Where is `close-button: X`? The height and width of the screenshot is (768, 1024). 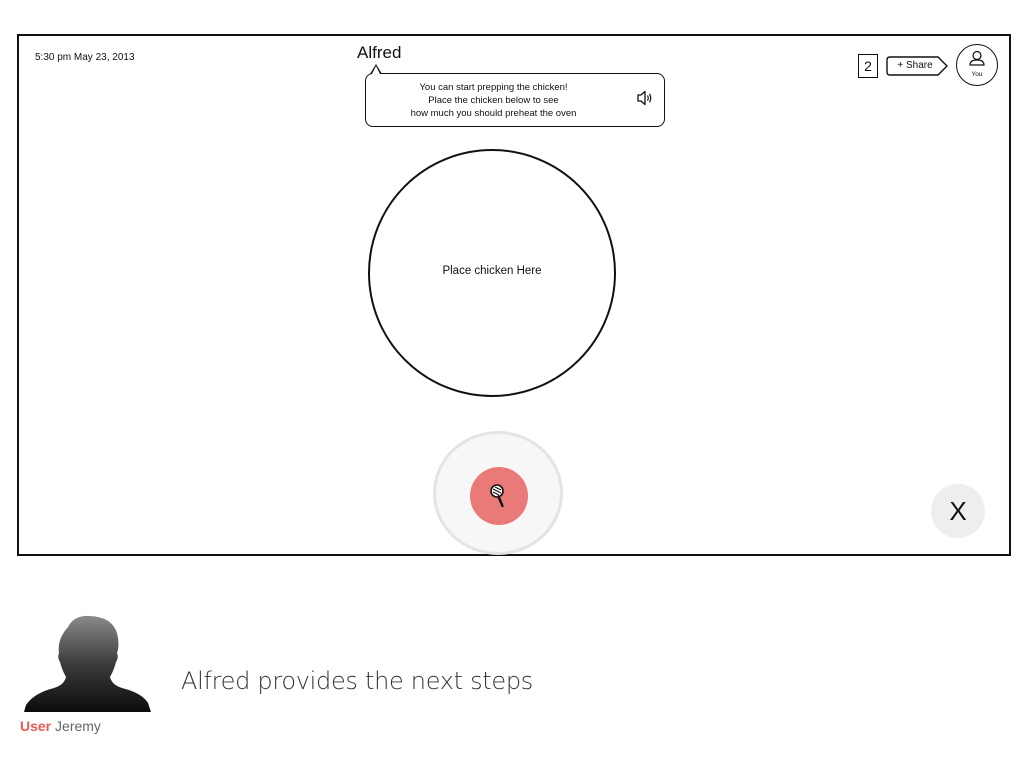
close-button: X is located at coordinates (958, 511).